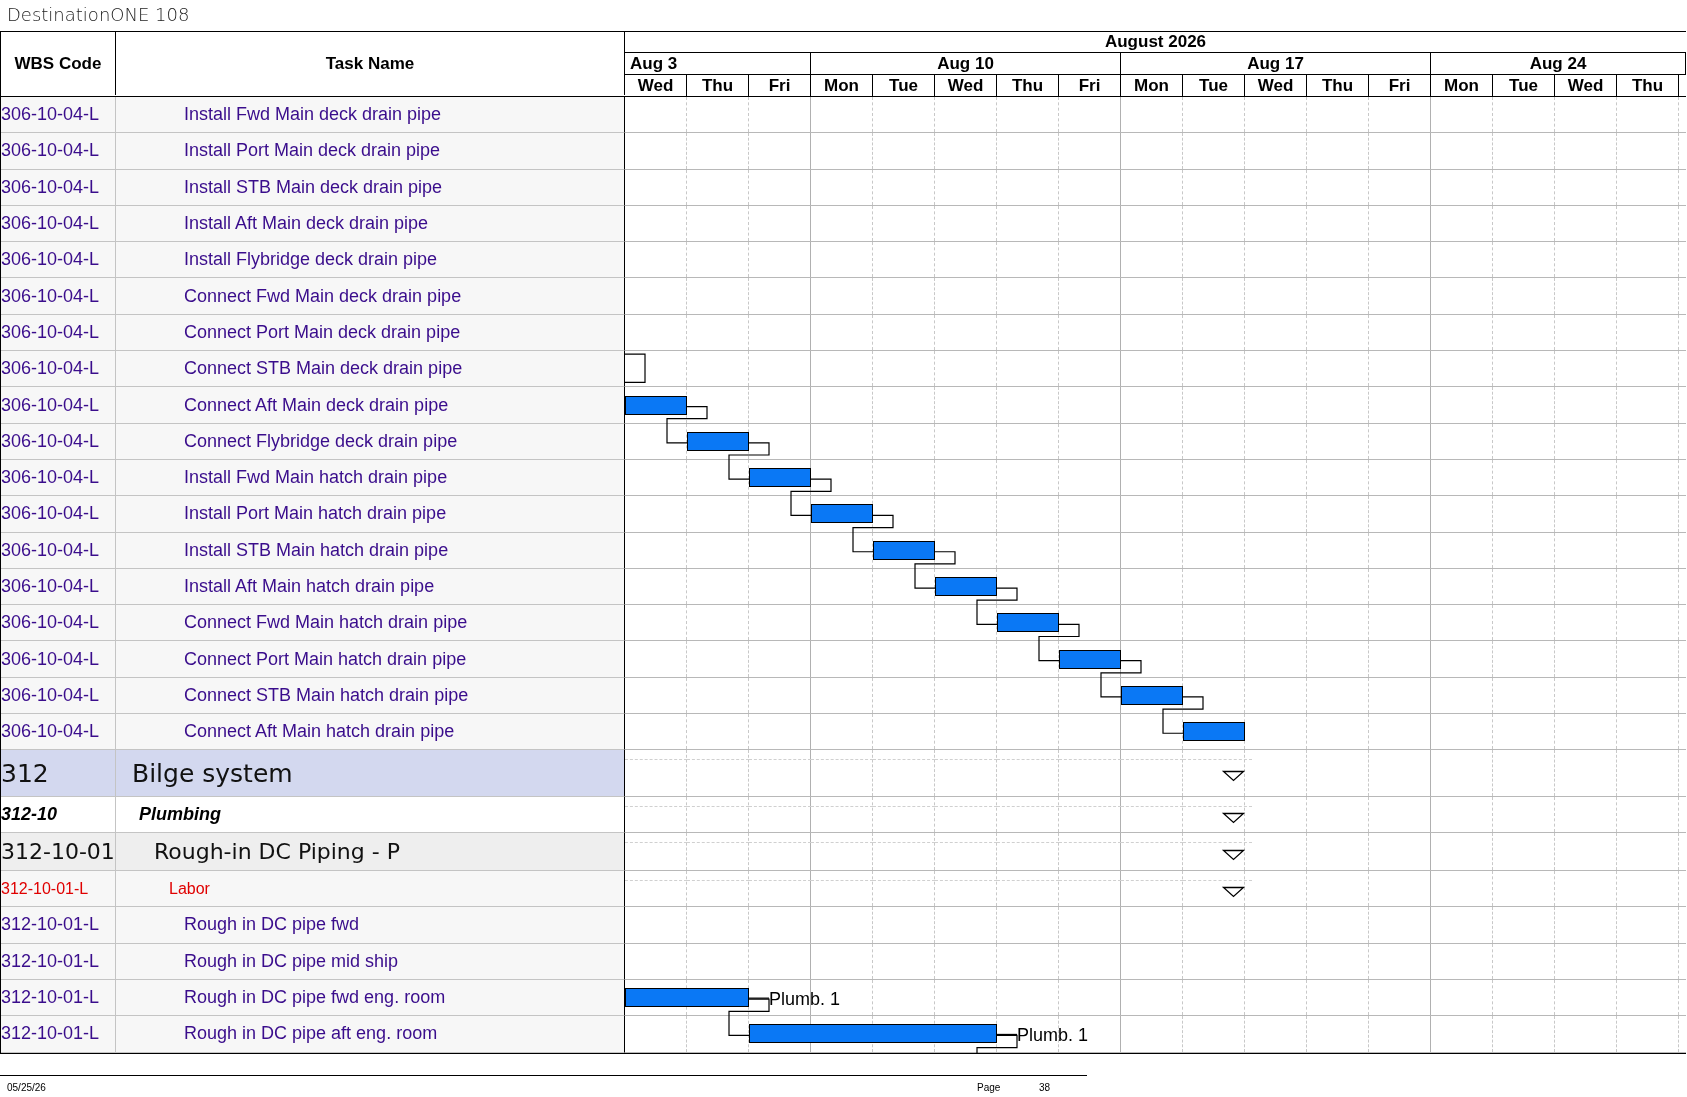 The width and height of the screenshot is (1687, 1097). What do you see at coordinates (370, 151) in the screenshot?
I see `task-name-cell: Install Port Main deck drain pipe` at bounding box center [370, 151].